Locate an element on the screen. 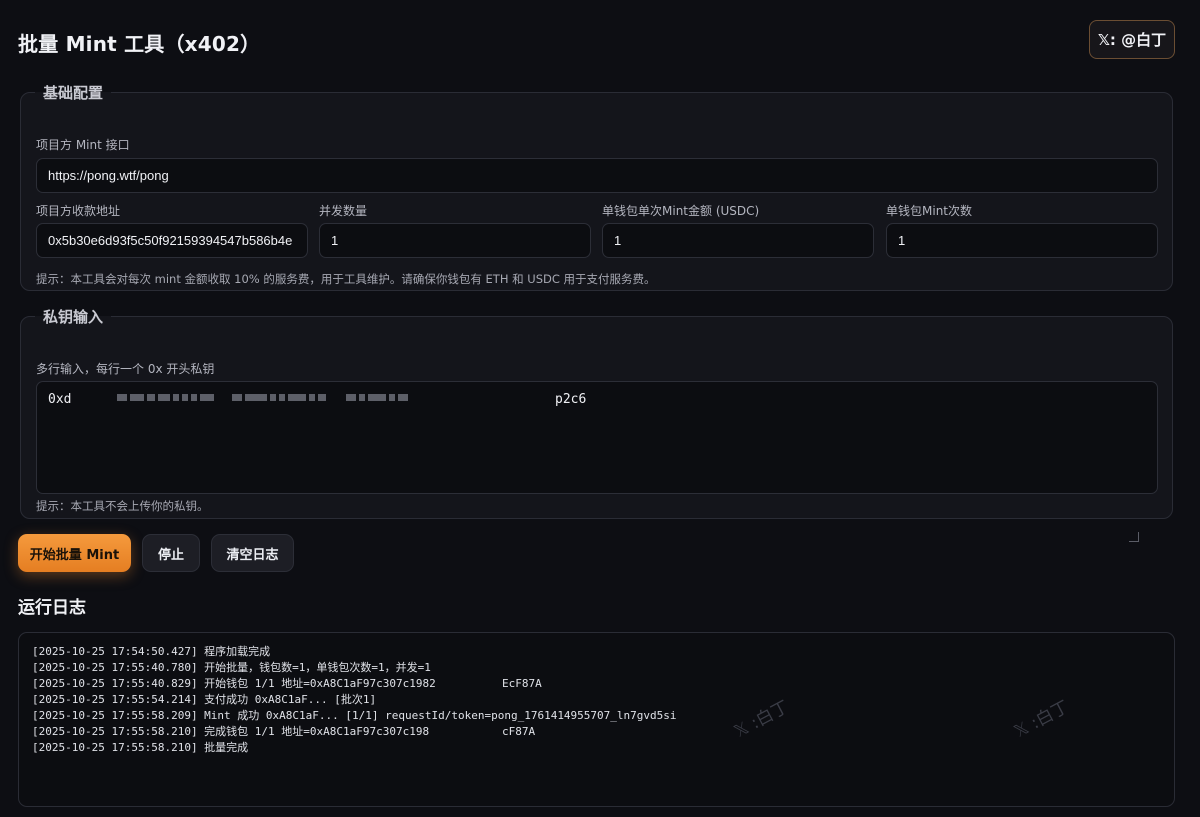 Image resolution: width=1200 pixels, height=817 pixels. clear-log-button: 清空日志 is located at coordinates (252, 553).